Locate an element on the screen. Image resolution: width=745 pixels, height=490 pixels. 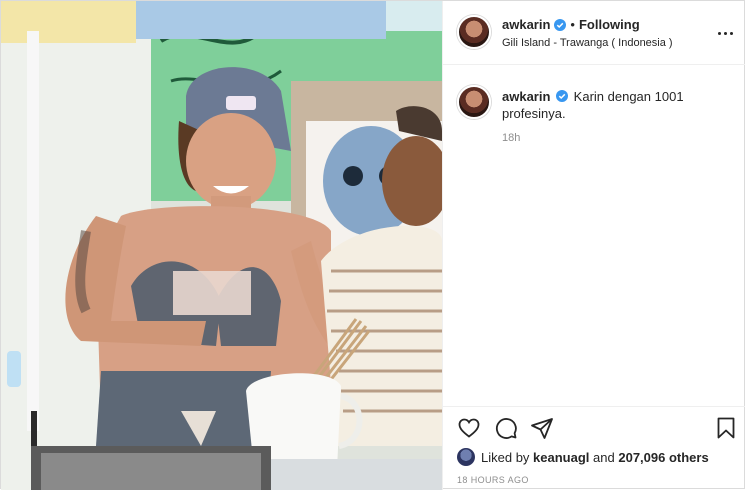
caption-text-block: awkarin Karin dengan 1001 profesinya. is located at coordinates (602, 105).